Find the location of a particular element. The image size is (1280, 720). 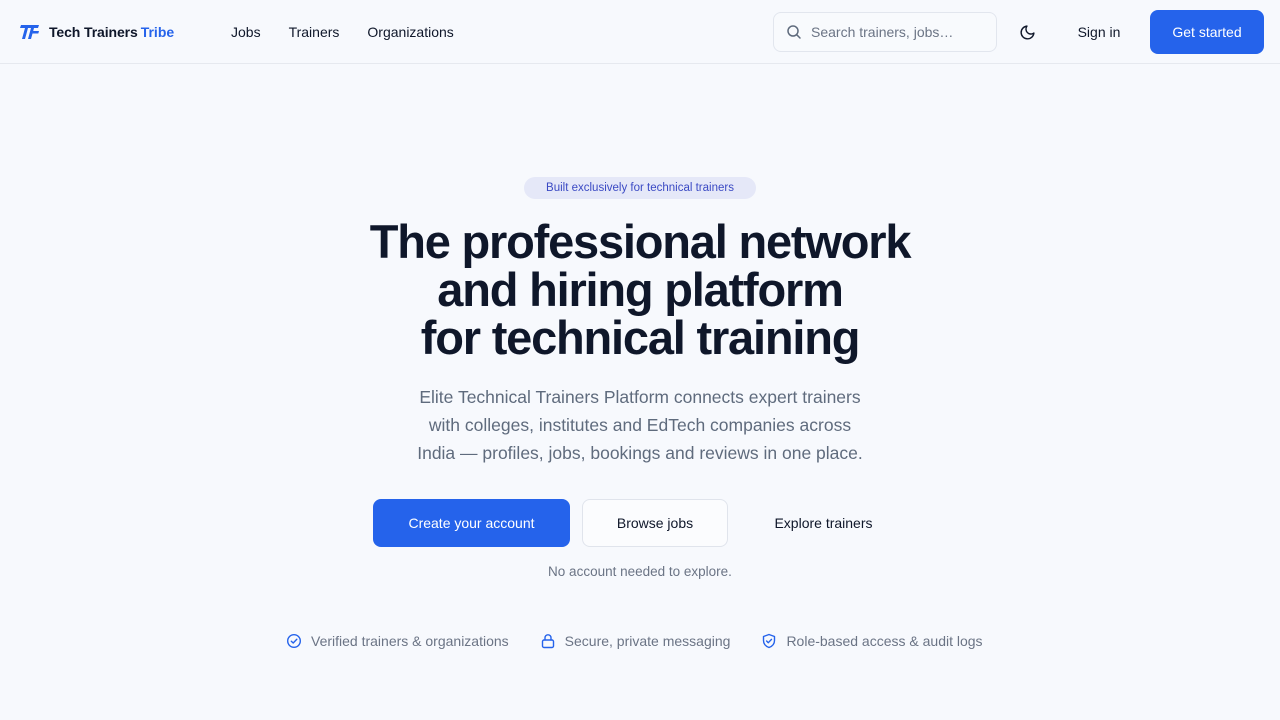

feature-label: Secure, private messaging is located at coordinates (647, 641).